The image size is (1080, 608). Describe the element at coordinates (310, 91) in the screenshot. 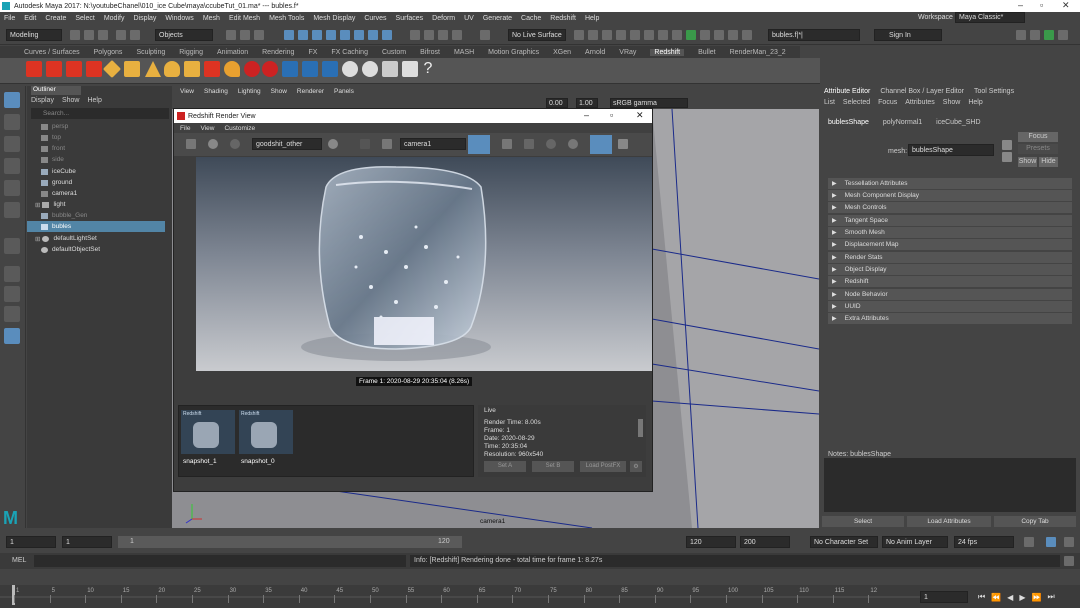

I see `vp-menu-renderer: Renderer` at that location.